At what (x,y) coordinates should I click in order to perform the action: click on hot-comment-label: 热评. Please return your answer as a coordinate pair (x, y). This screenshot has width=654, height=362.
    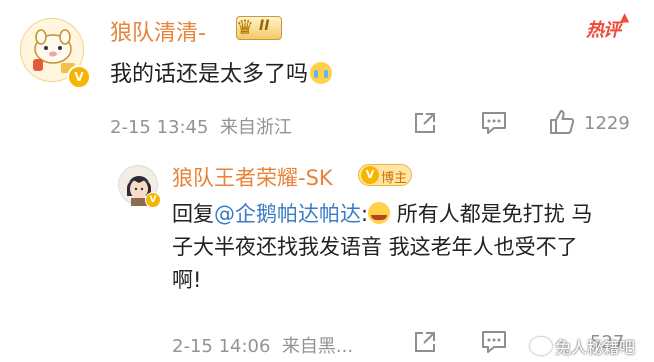
    Looking at the image, I should click on (603, 30).